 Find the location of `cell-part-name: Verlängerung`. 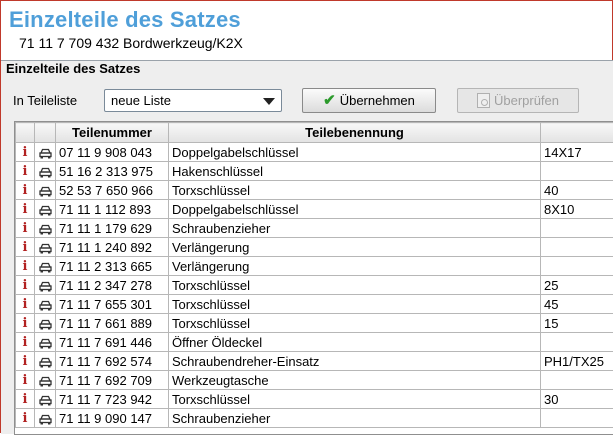

cell-part-name: Verlängerung is located at coordinates (355, 247).